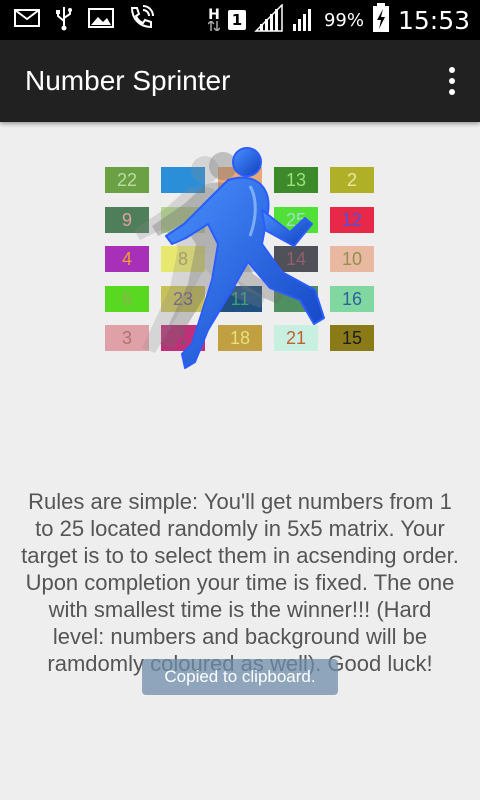 The height and width of the screenshot is (800, 480). Describe the element at coordinates (84, 20) in the screenshot. I see `notification-icons` at that location.